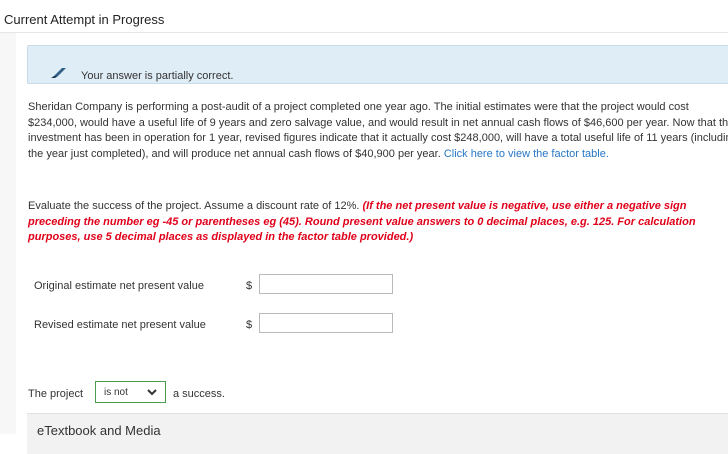  What do you see at coordinates (157, 76) in the screenshot?
I see `status-text: Your answer is partially correct.` at bounding box center [157, 76].